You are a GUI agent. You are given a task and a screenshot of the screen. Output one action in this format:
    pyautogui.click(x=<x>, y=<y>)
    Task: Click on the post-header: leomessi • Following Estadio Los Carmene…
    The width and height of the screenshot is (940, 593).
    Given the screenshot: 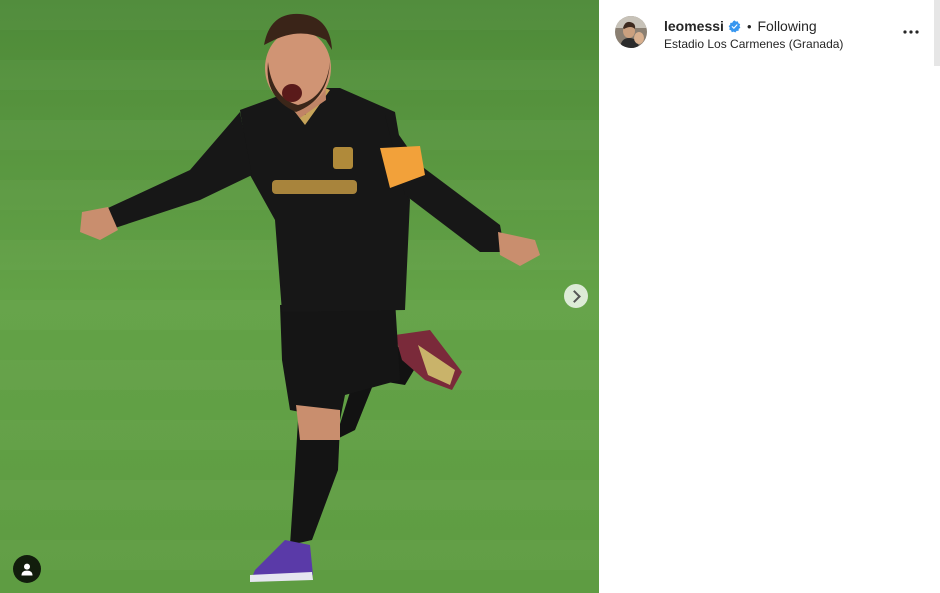 What is the action you would take?
    pyautogui.click(x=766, y=33)
    